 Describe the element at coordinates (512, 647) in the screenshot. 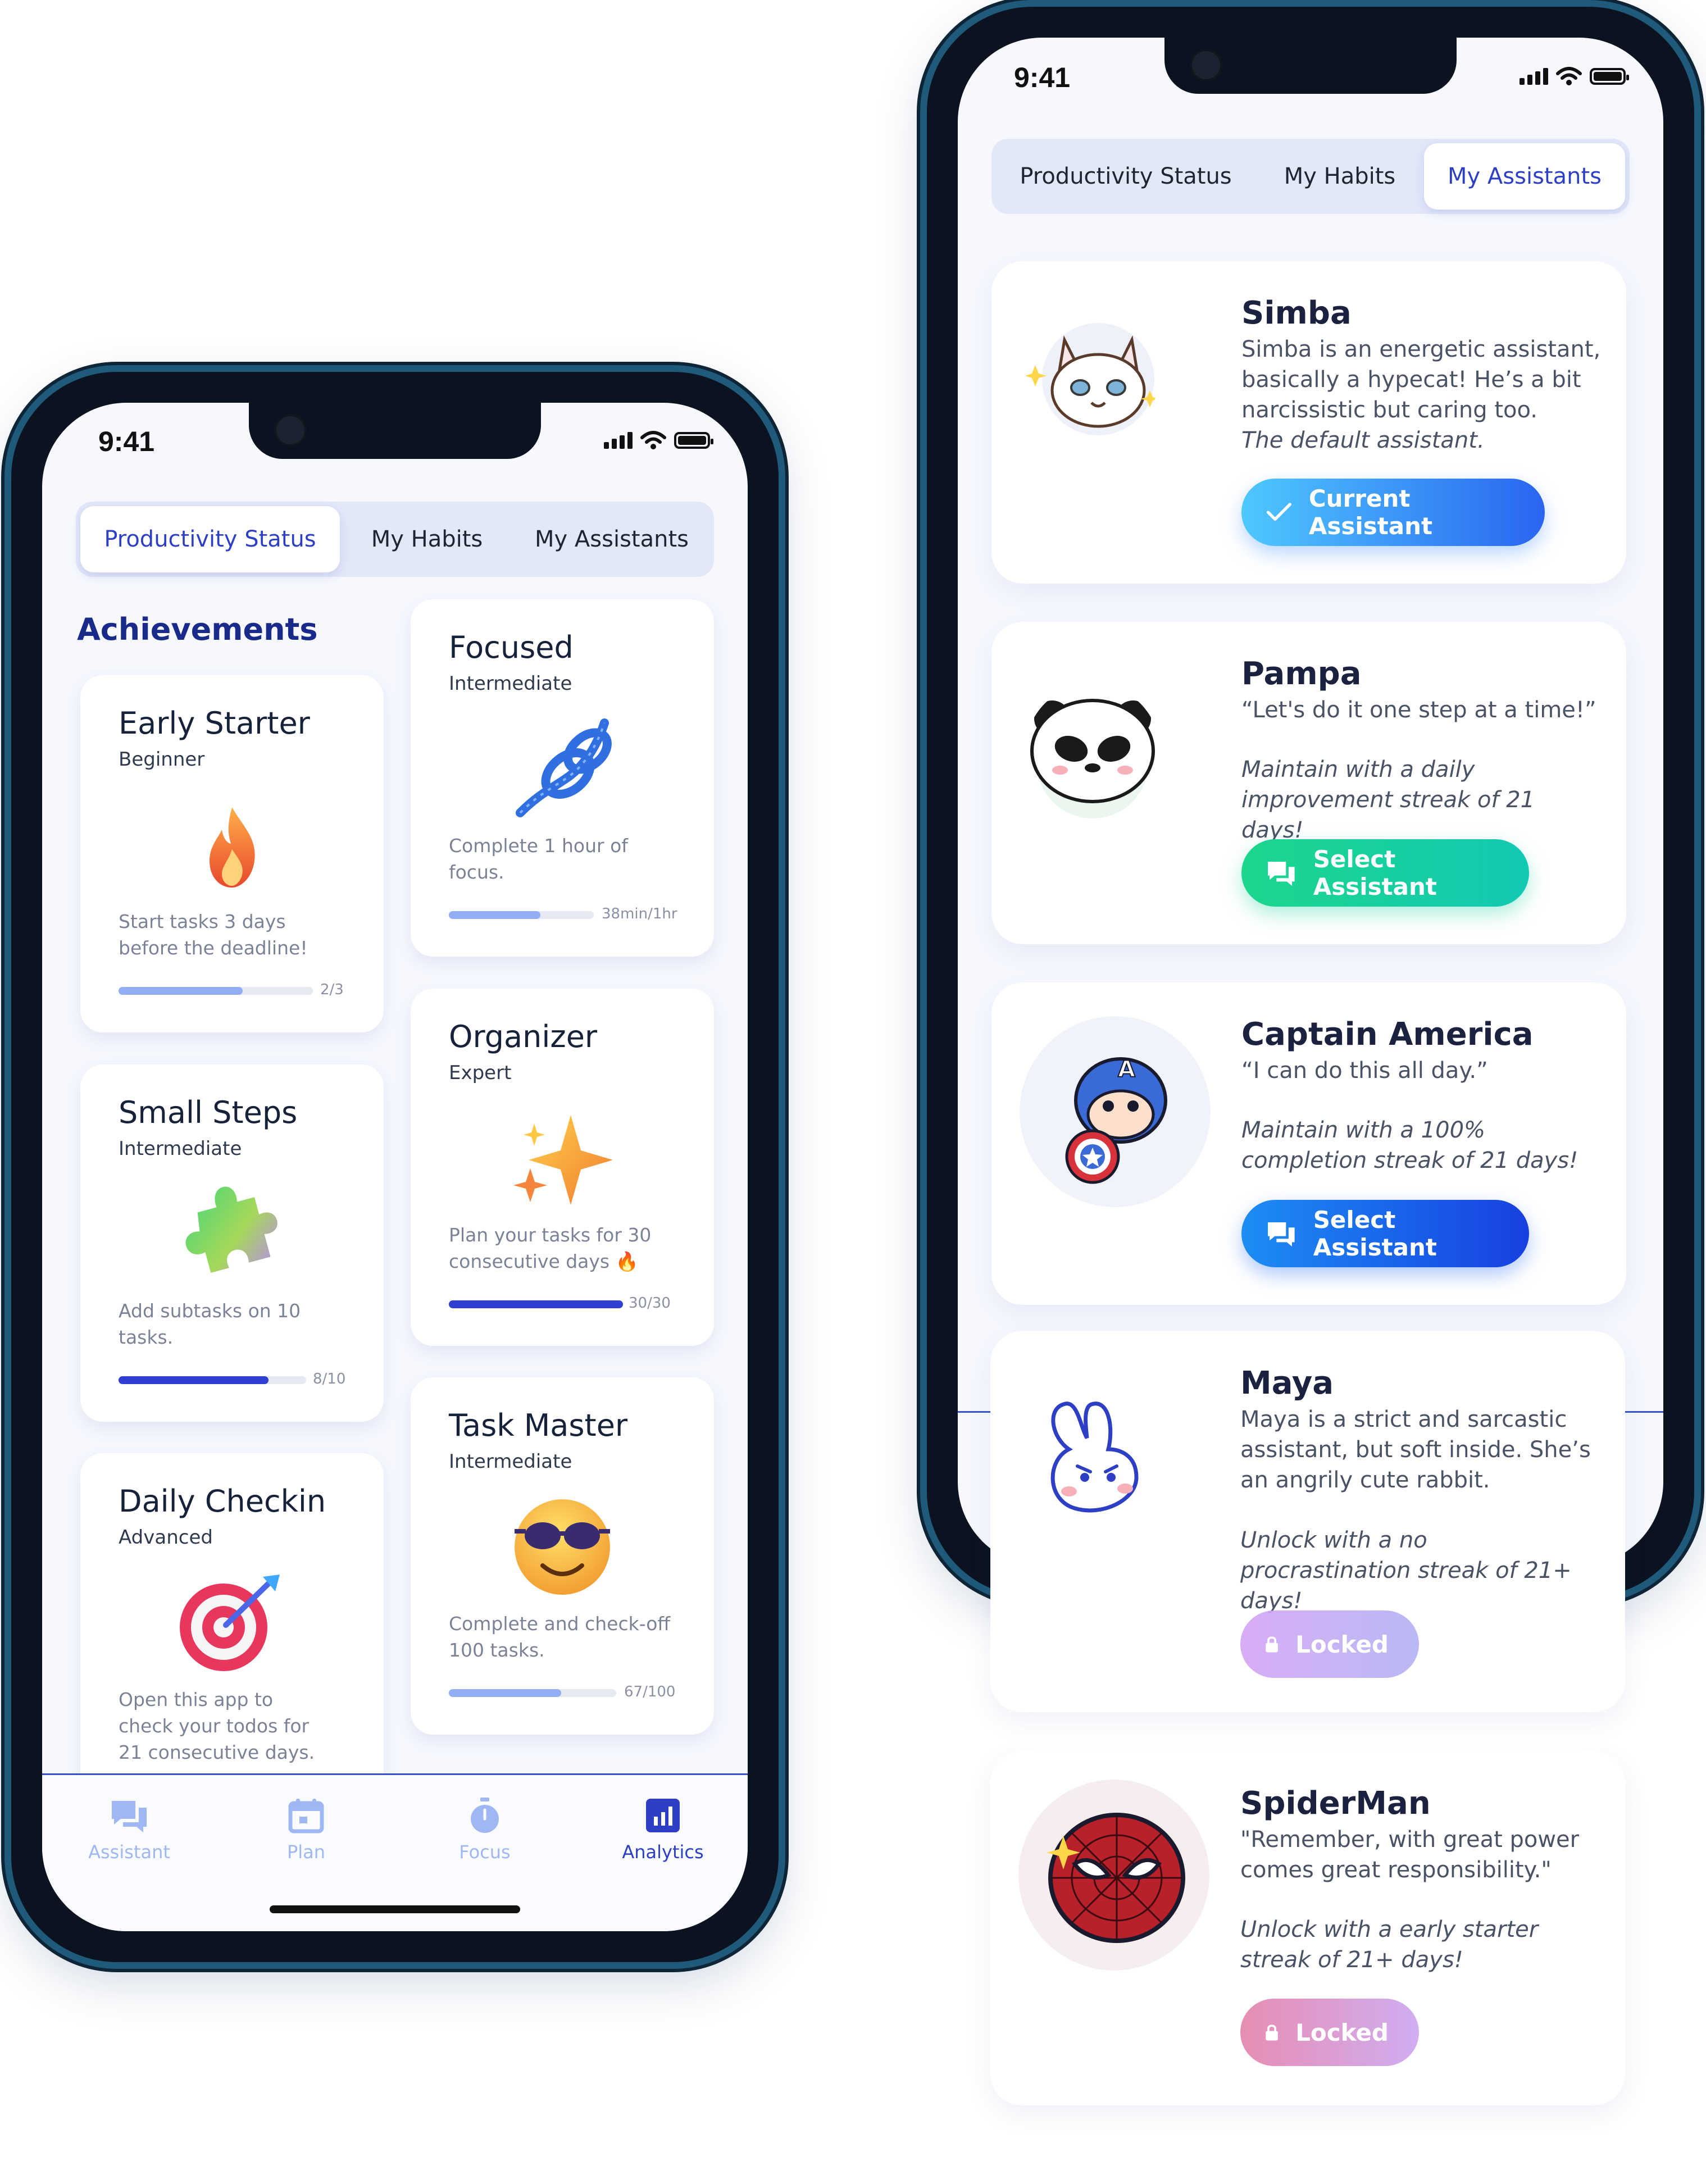

I see `achievement-title: Focused` at that location.